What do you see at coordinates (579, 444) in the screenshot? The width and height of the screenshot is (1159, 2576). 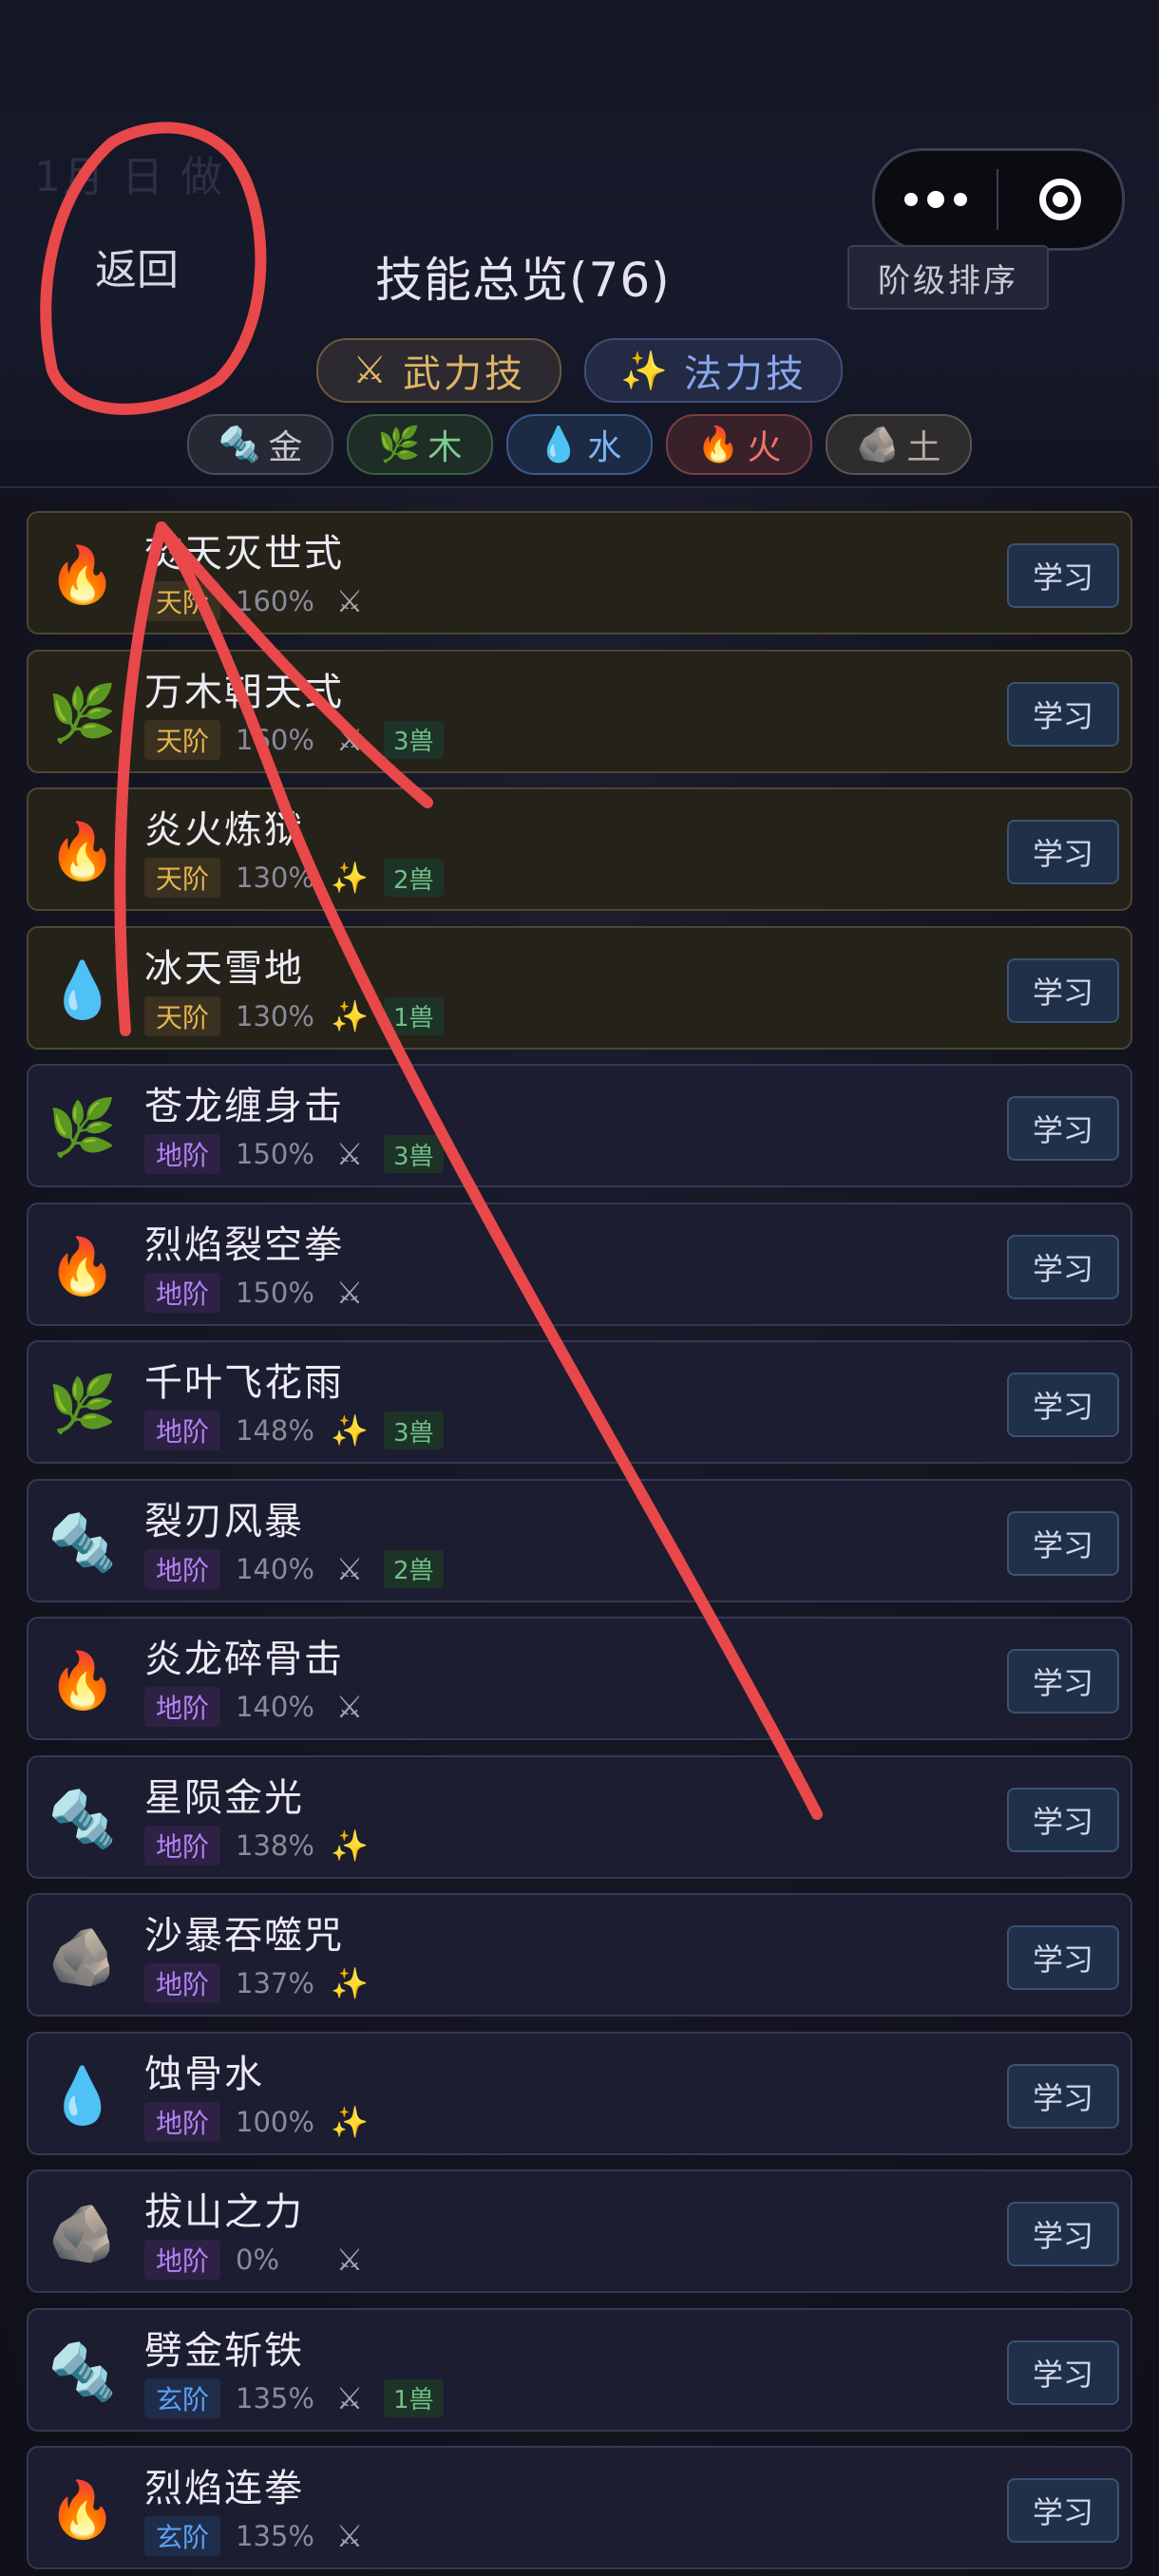 I see `element-tab-water: 💧 水` at bounding box center [579, 444].